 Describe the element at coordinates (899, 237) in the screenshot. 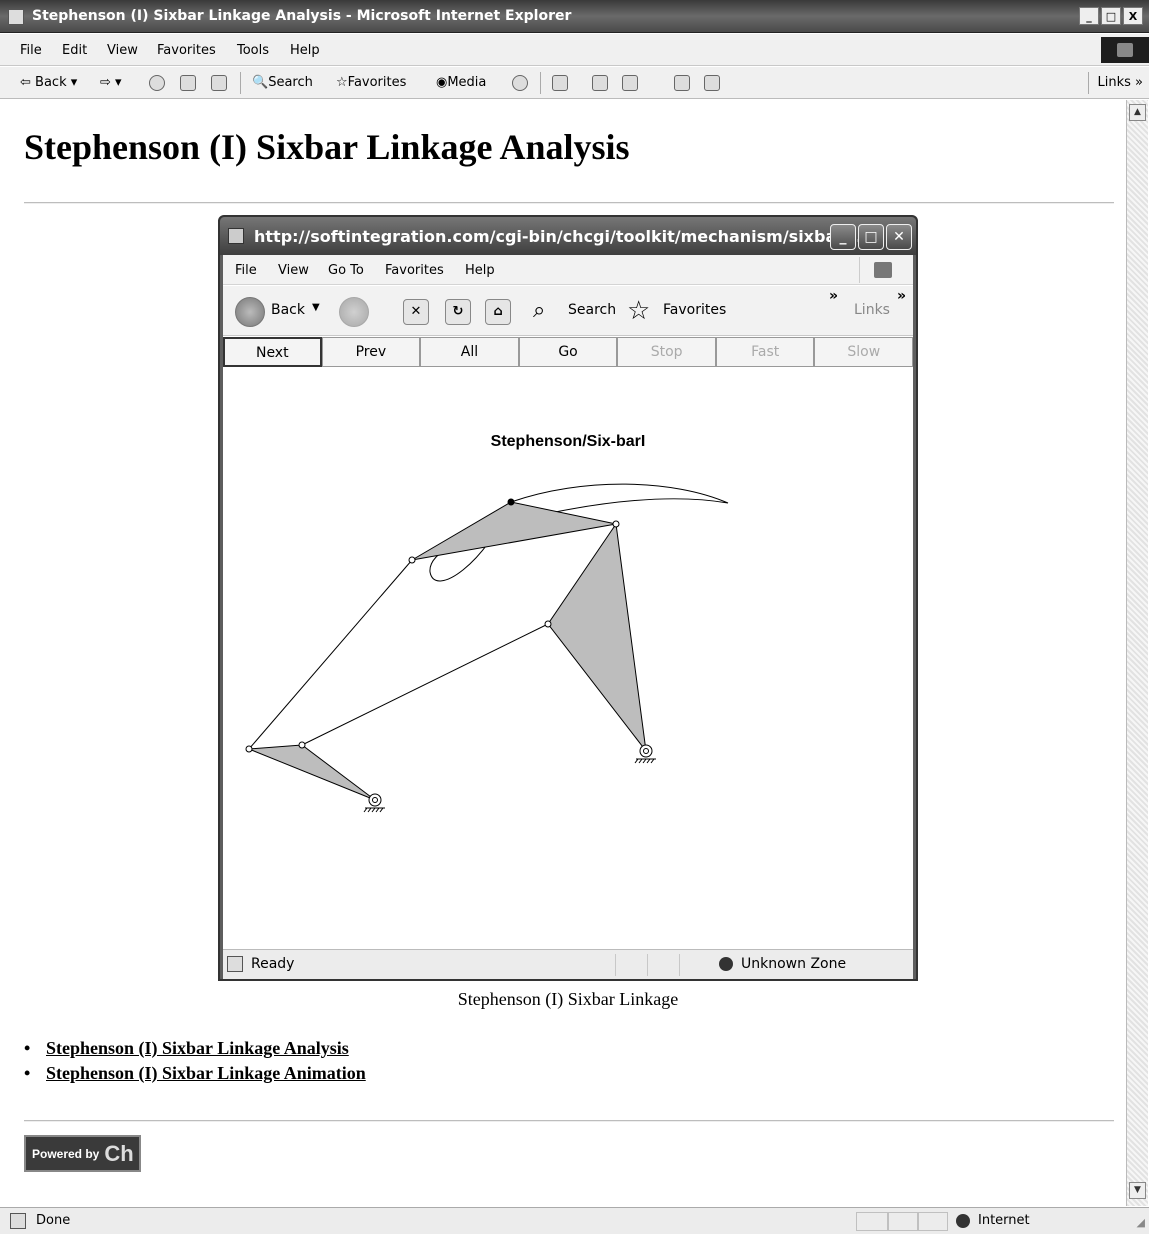

I see `inner-close-button: ✕` at that location.